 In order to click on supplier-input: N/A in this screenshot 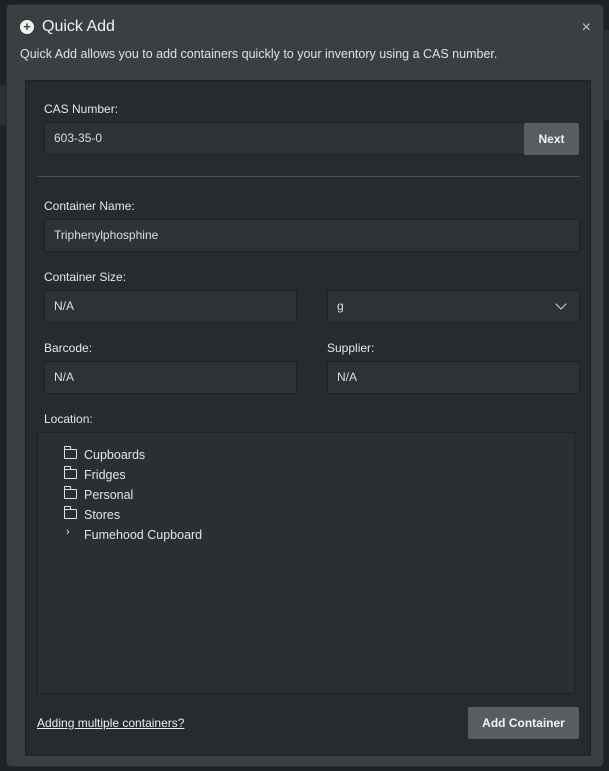, I will do `click(453, 377)`.